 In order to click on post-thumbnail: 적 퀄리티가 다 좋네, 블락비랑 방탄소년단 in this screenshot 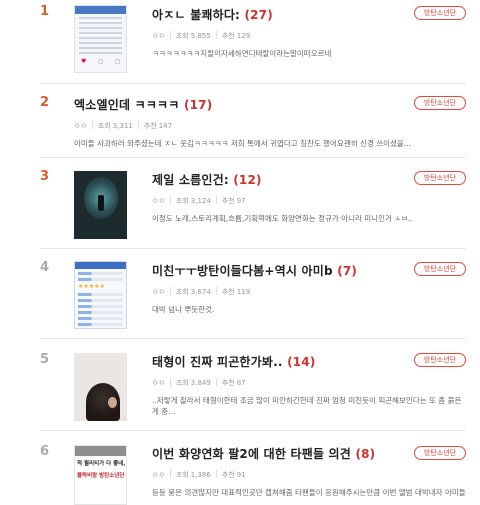, I will do `click(100, 475)`.